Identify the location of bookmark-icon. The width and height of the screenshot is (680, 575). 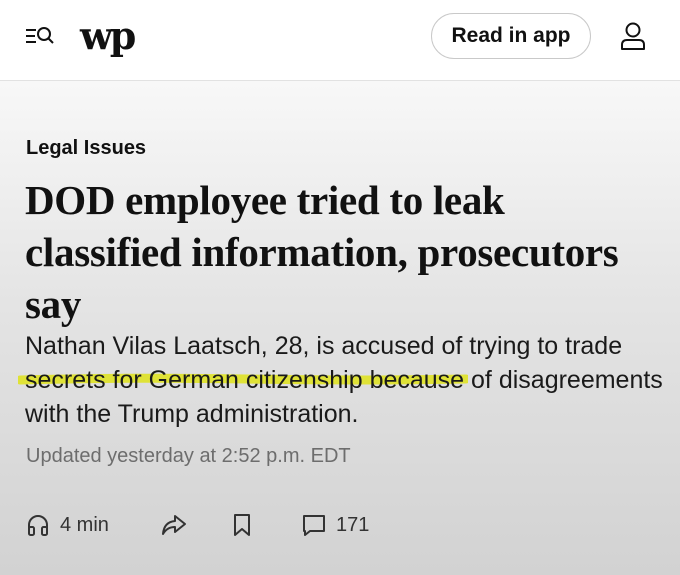
(242, 525).